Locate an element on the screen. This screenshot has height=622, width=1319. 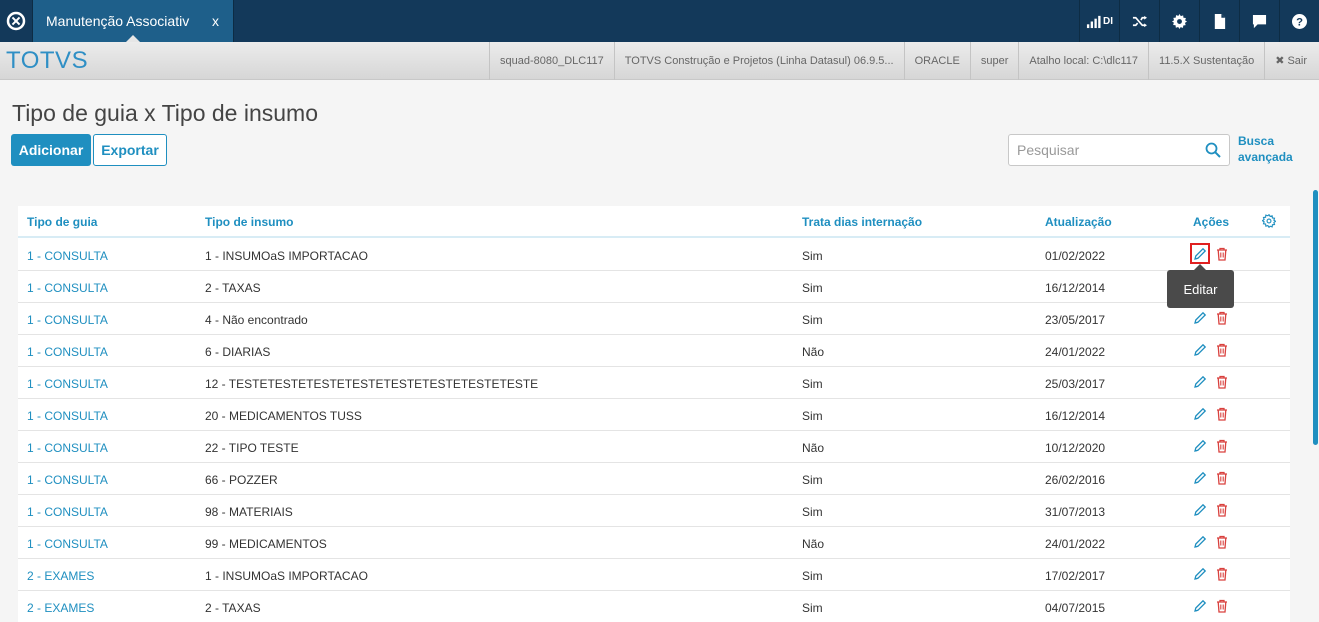
help-button: ? is located at coordinates (1299, 21).